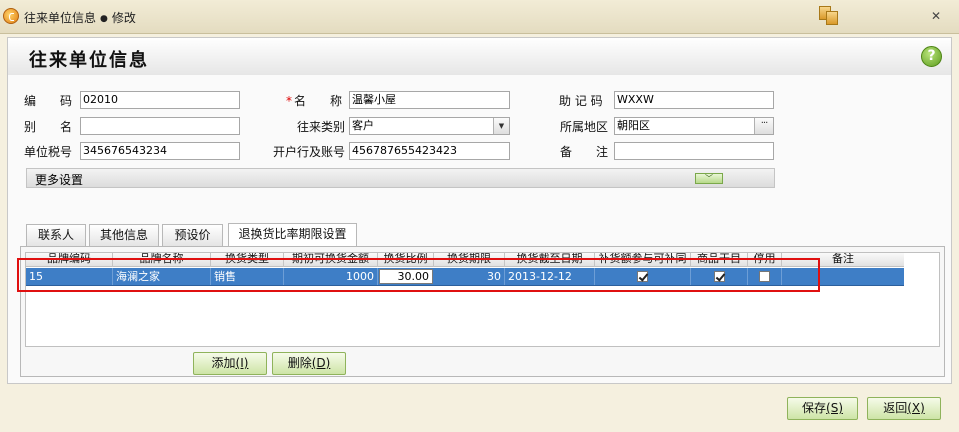  I want to click on mnemonic-input: WXXW, so click(694, 100).